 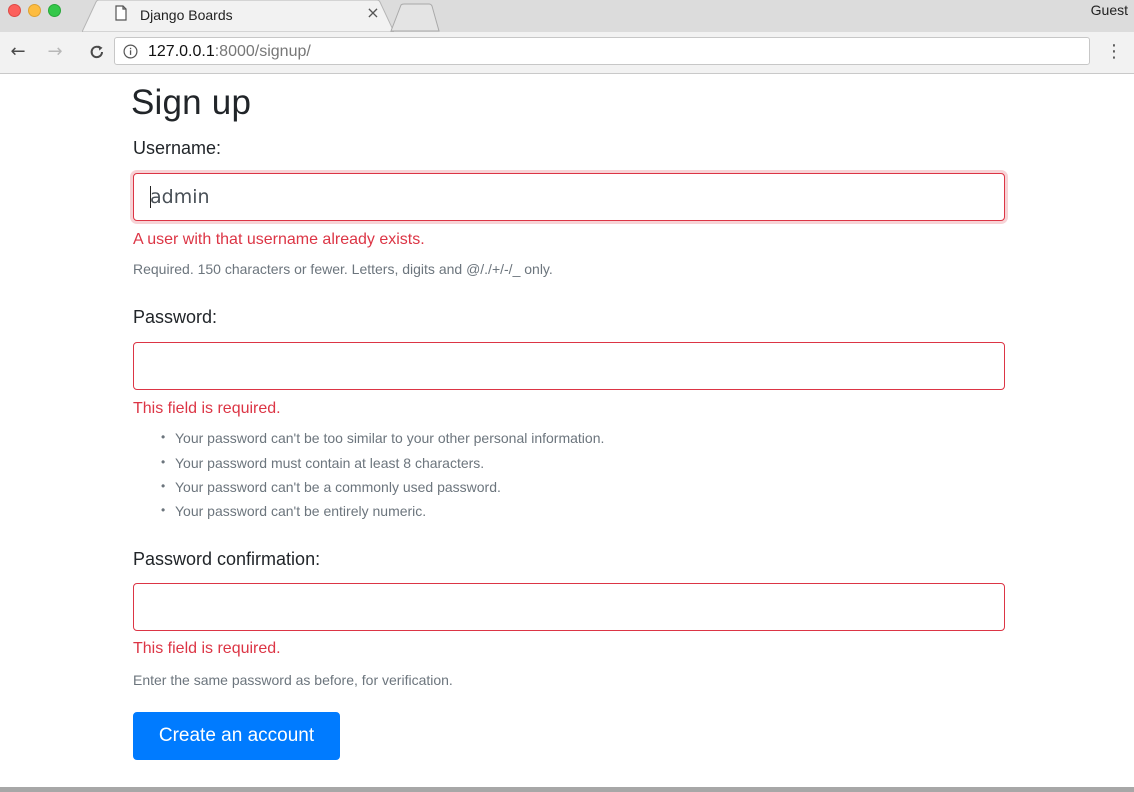 What do you see at coordinates (1114, 52) in the screenshot?
I see `browser-menu-icon: ⋮` at bounding box center [1114, 52].